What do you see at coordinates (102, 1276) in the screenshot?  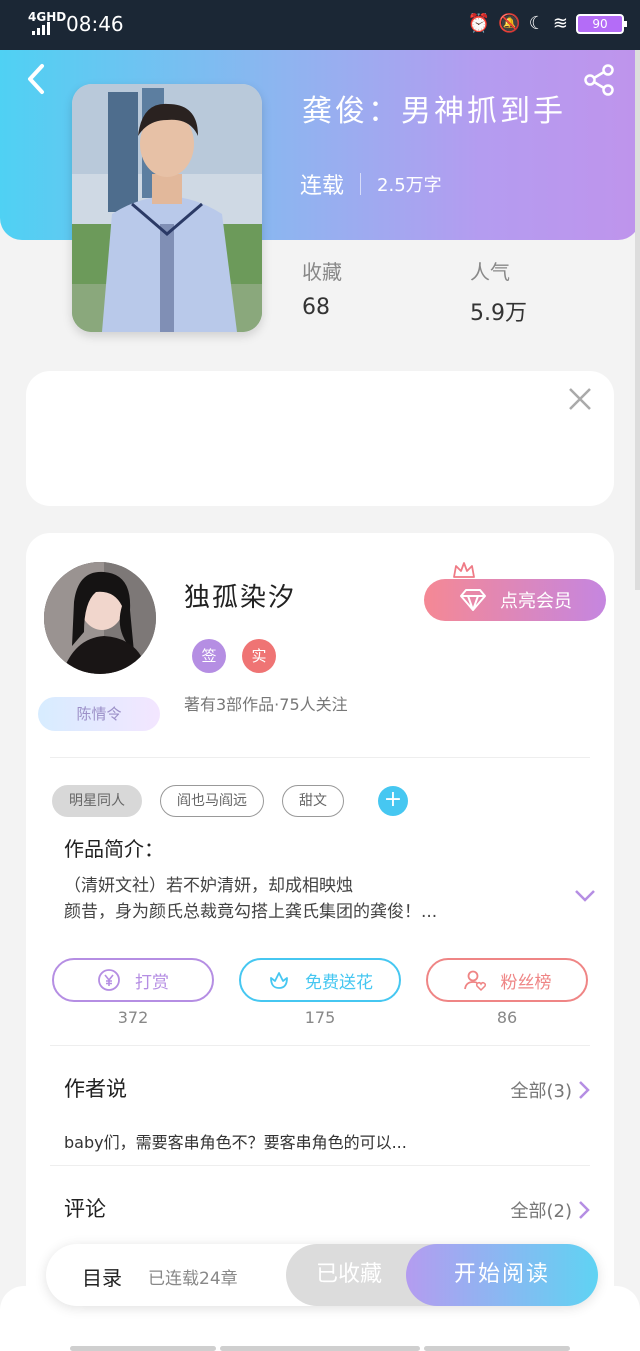 I see `toc-button: 目录` at bounding box center [102, 1276].